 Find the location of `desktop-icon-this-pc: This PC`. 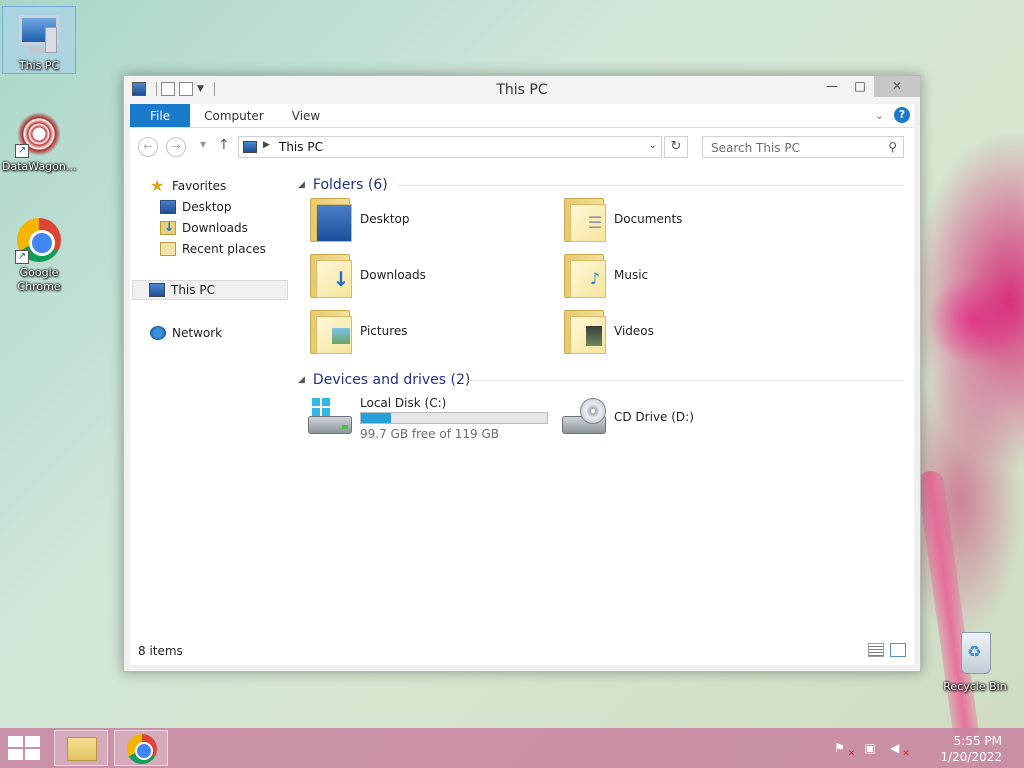

desktop-icon-this-pc: This PC is located at coordinates (39, 40).